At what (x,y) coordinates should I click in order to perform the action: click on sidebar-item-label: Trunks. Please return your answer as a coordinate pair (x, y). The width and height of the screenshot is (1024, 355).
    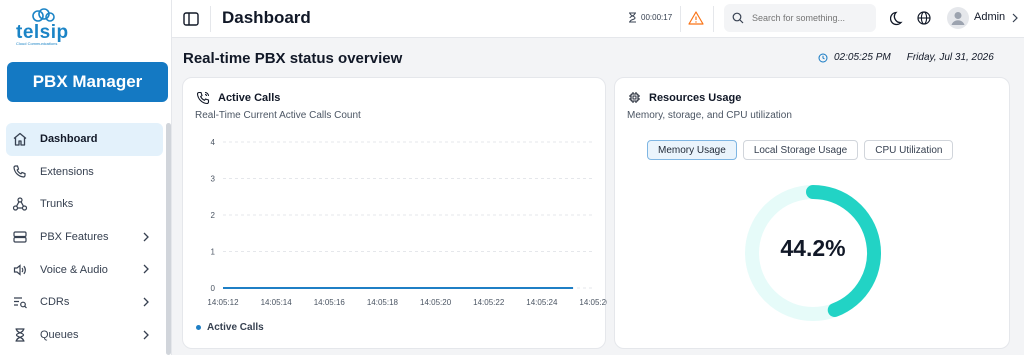
    Looking at the image, I should click on (57, 204).